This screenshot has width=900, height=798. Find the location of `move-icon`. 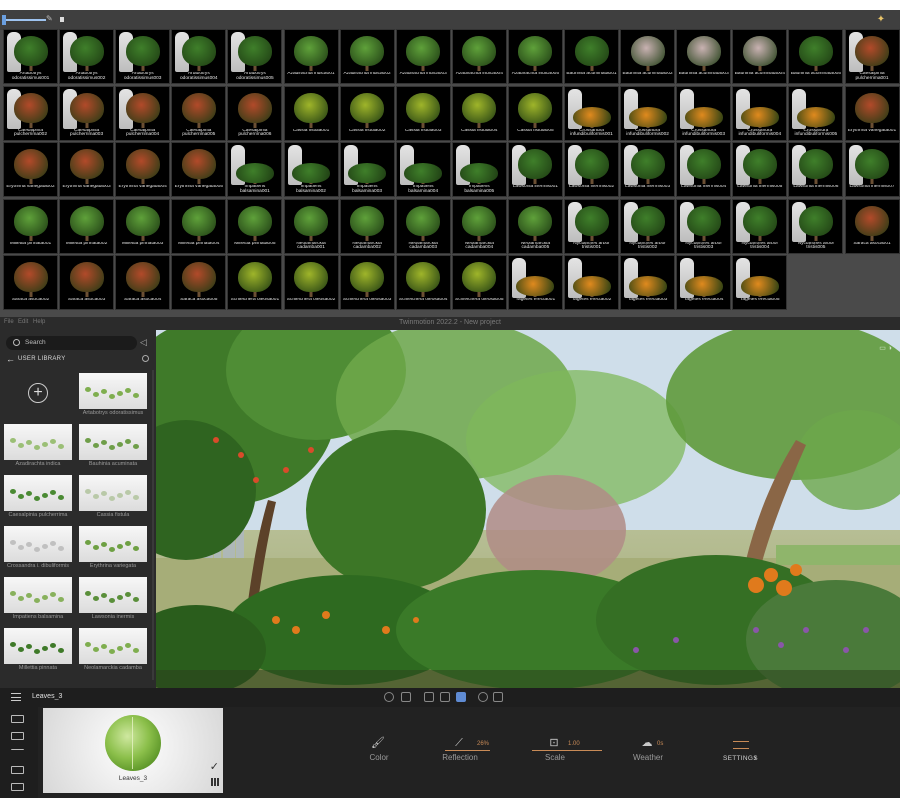

move-icon is located at coordinates (498, 697).